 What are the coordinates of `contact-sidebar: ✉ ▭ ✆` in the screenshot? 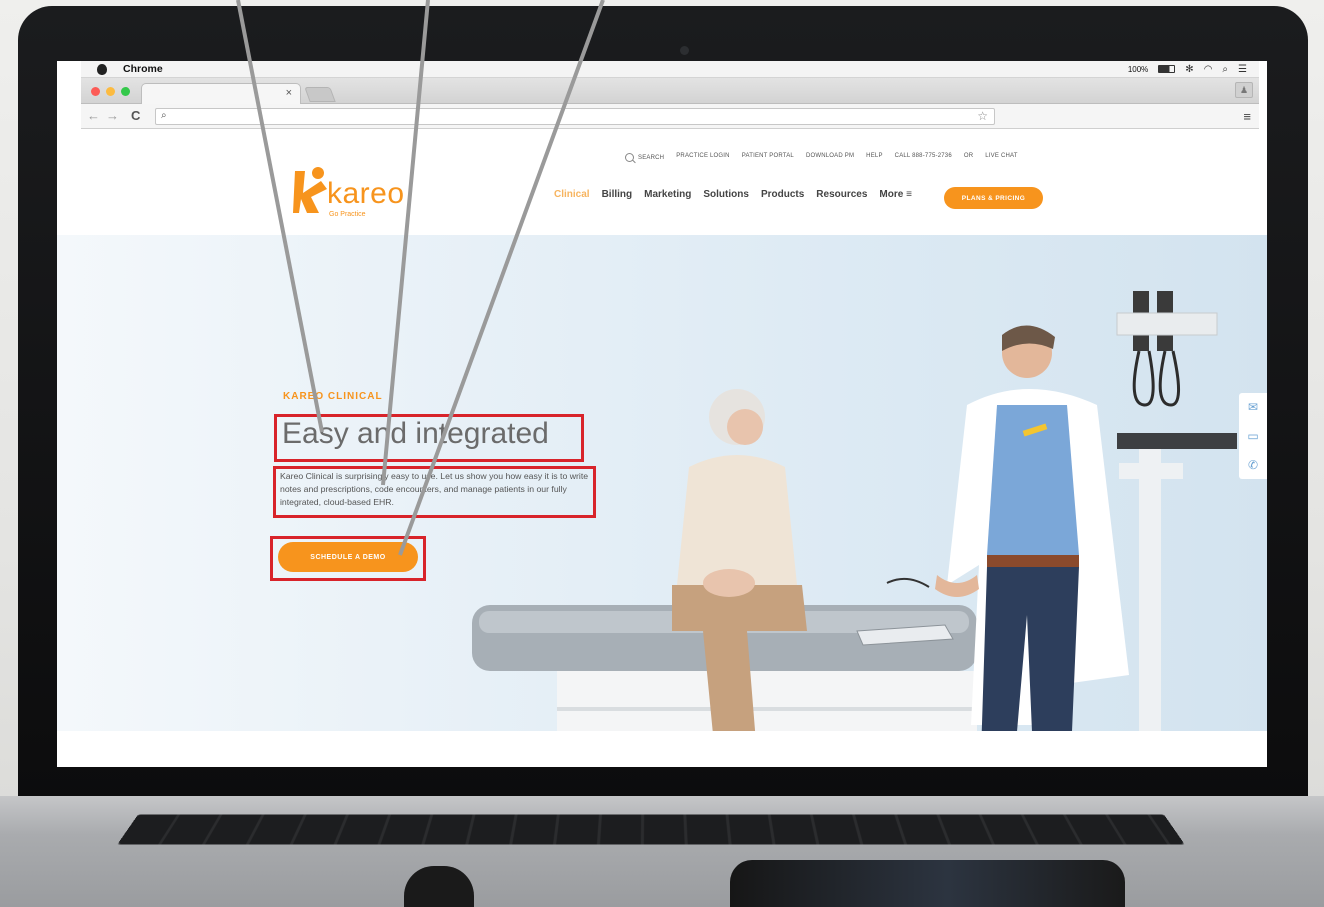 It's located at (1253, 436).